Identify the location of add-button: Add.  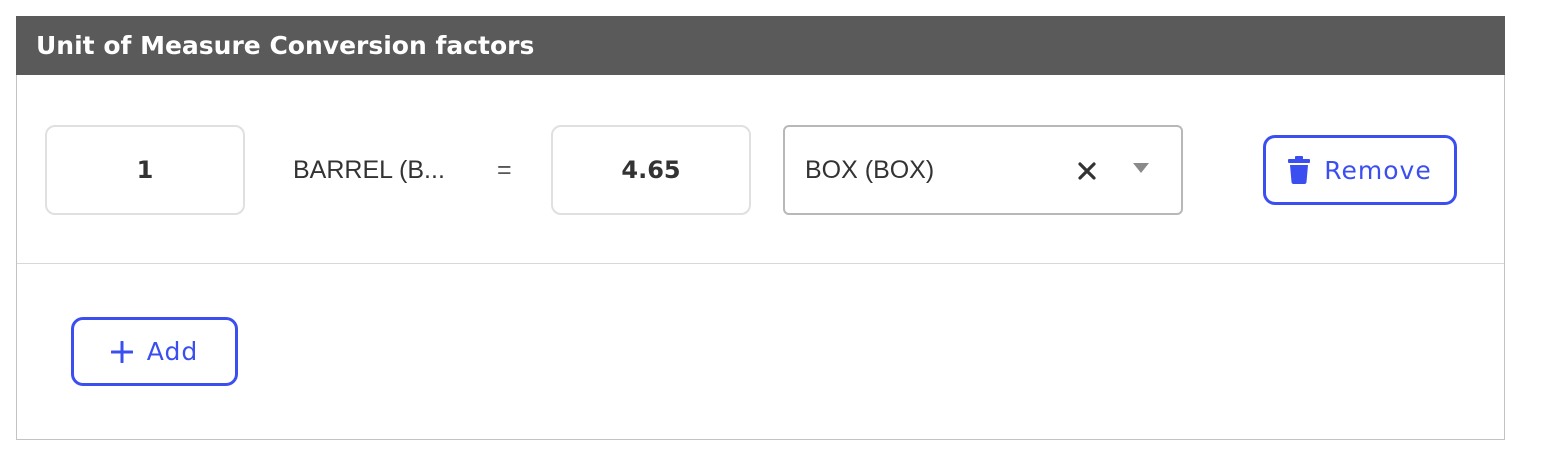
(154, 351).